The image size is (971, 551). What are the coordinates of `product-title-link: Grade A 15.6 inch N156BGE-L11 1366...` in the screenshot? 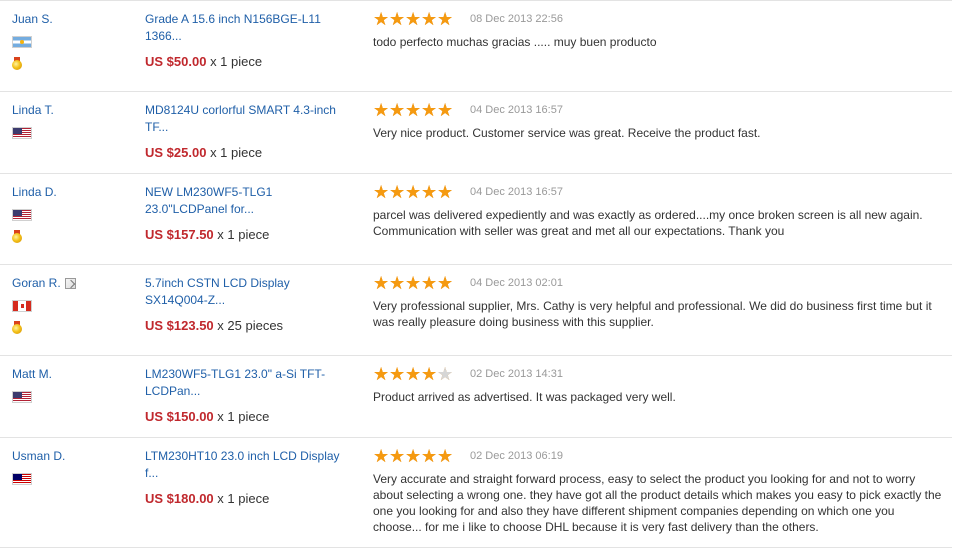 It's located at (245, 28).